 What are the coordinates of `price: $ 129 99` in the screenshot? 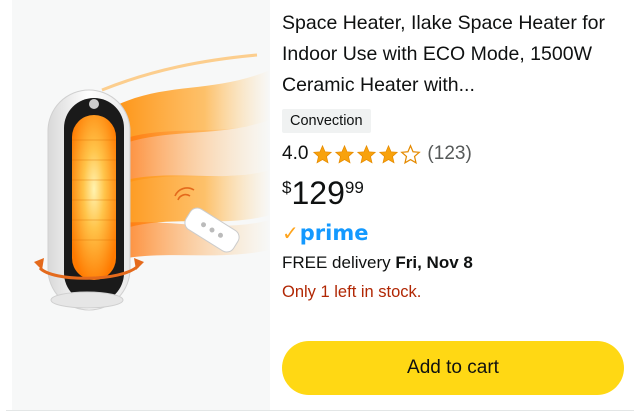 It's located at (457, 195).